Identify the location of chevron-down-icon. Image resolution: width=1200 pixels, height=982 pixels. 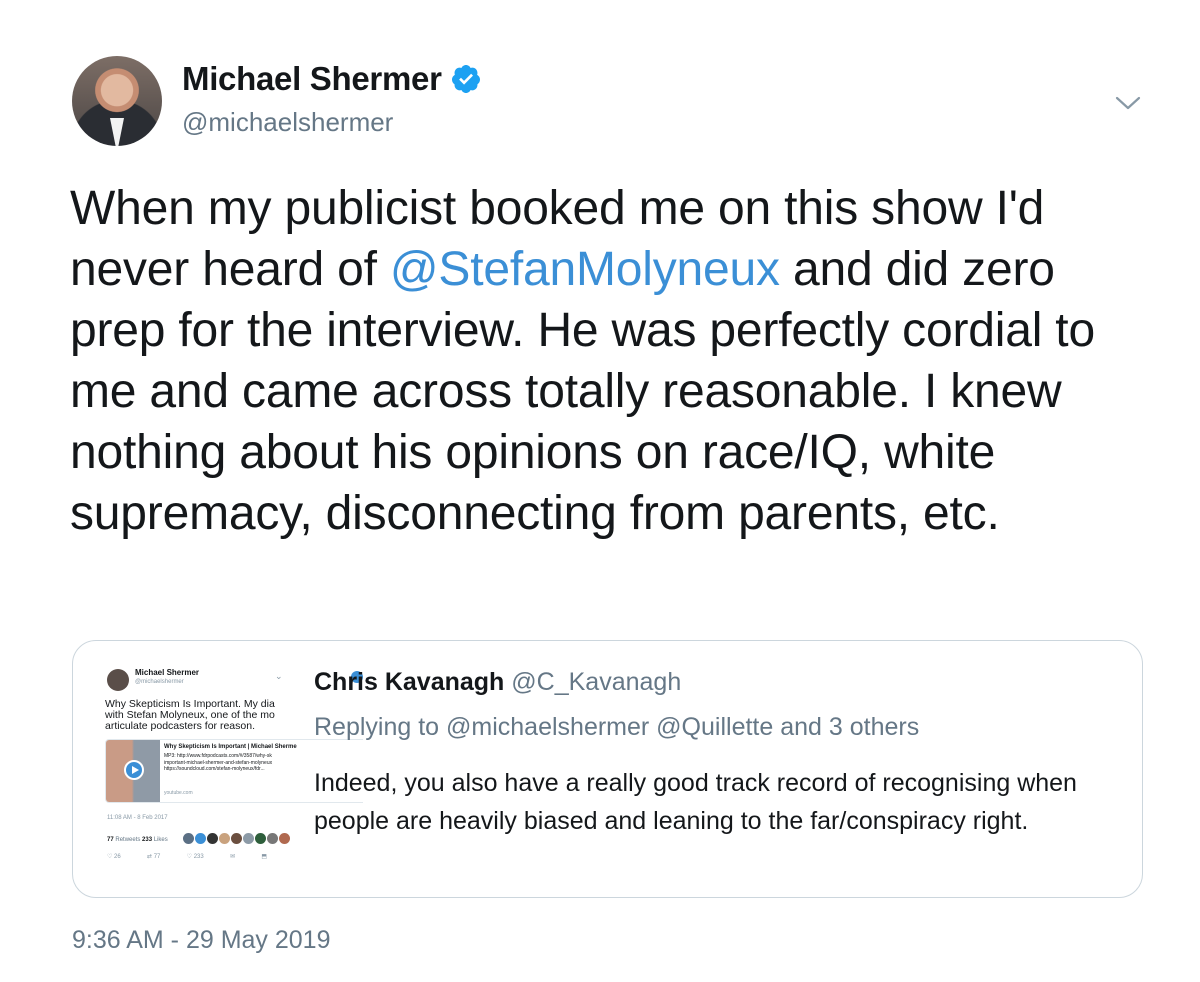
(1128, 103).